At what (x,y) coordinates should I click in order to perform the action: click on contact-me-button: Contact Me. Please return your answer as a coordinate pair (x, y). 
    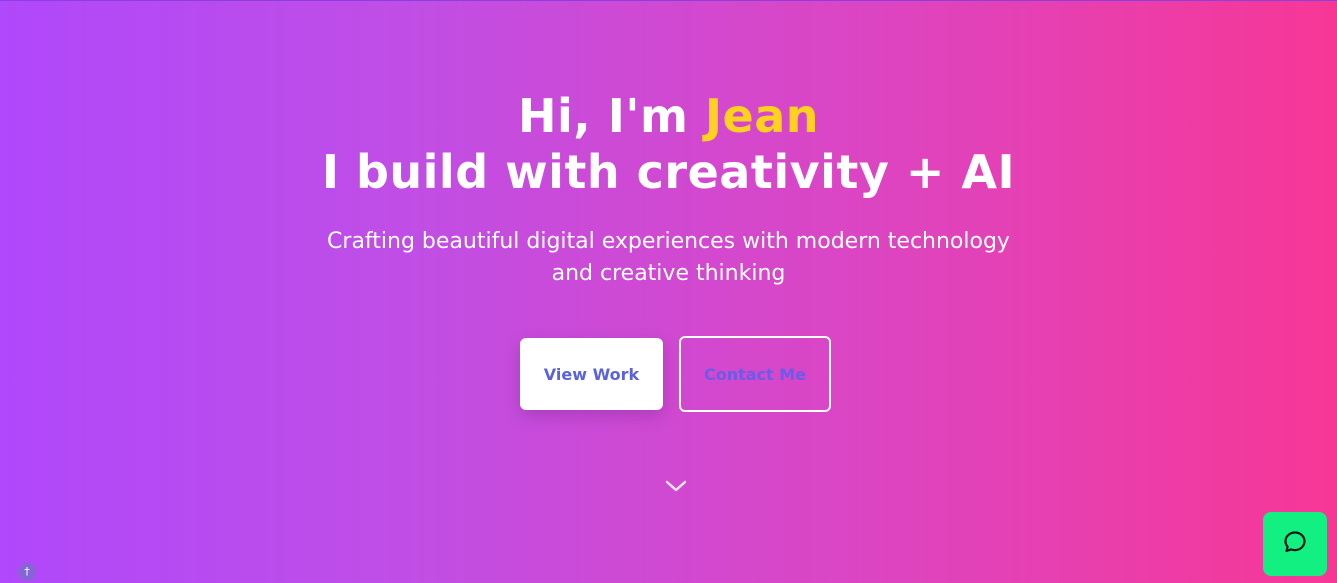
    Looking at the image, I should click on (755, 374).